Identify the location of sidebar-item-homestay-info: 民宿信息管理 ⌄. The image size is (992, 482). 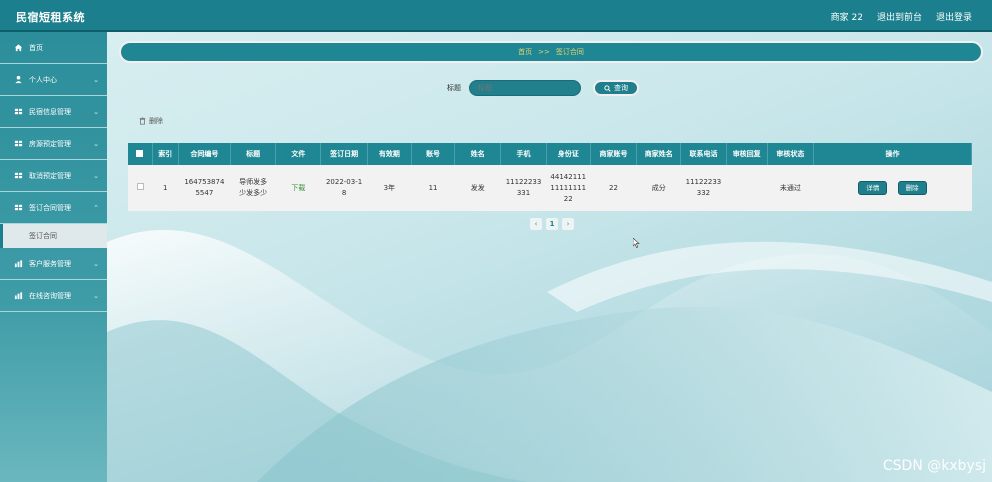
(53, 112).